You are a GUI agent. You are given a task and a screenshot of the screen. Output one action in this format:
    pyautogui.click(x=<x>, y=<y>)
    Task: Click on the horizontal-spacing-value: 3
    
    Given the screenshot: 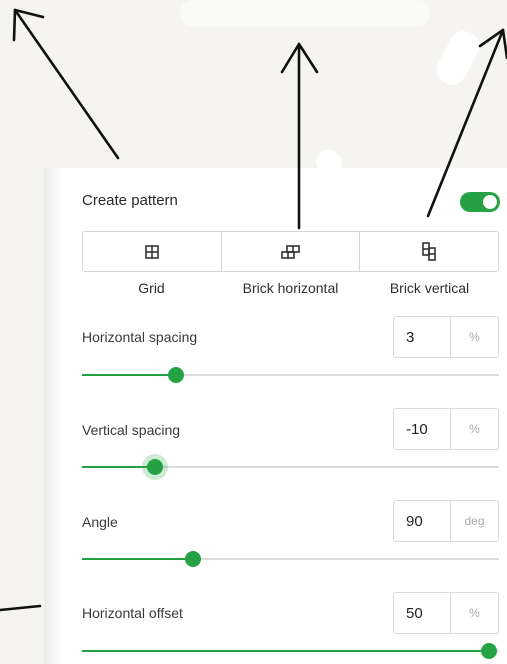 What is the action you would take?
    pyautogui.click(x=422, y=337)
    